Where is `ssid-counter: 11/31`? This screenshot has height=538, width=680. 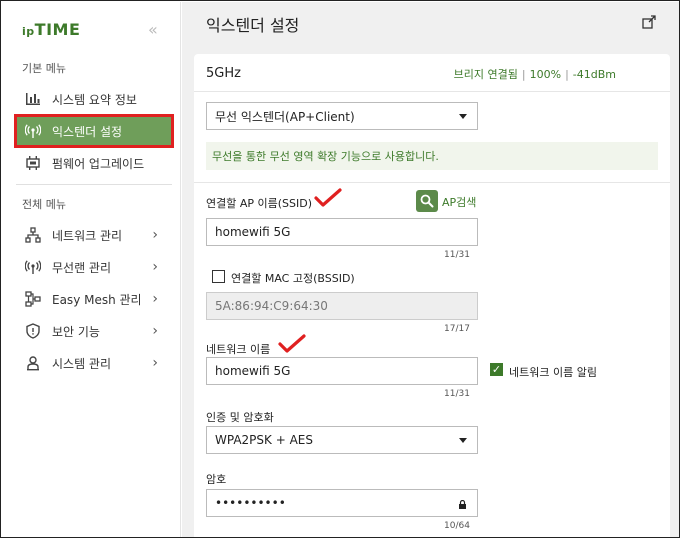 ssid-counter: 11/31 is located at coordinates (457, 255).